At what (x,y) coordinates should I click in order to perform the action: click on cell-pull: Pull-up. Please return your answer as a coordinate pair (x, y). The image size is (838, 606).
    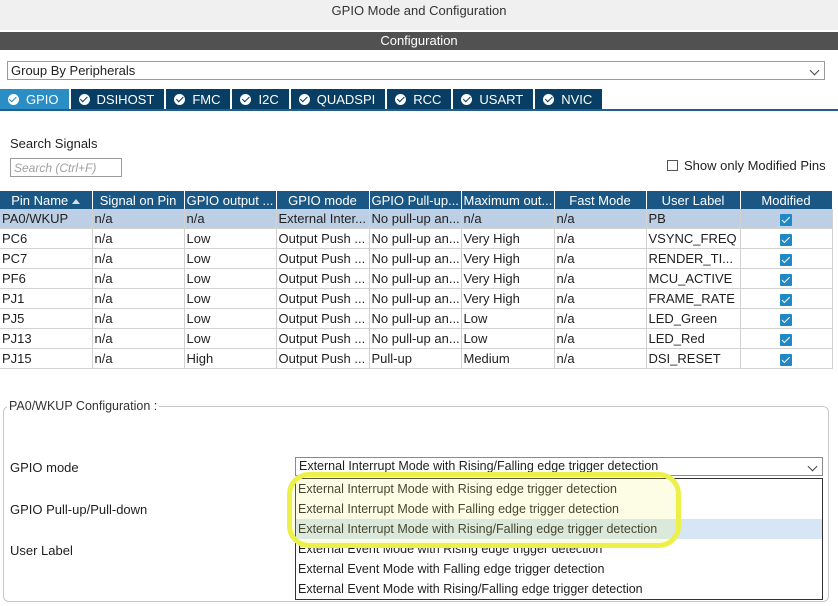
    Looking at the image, I should click on (415, 358).